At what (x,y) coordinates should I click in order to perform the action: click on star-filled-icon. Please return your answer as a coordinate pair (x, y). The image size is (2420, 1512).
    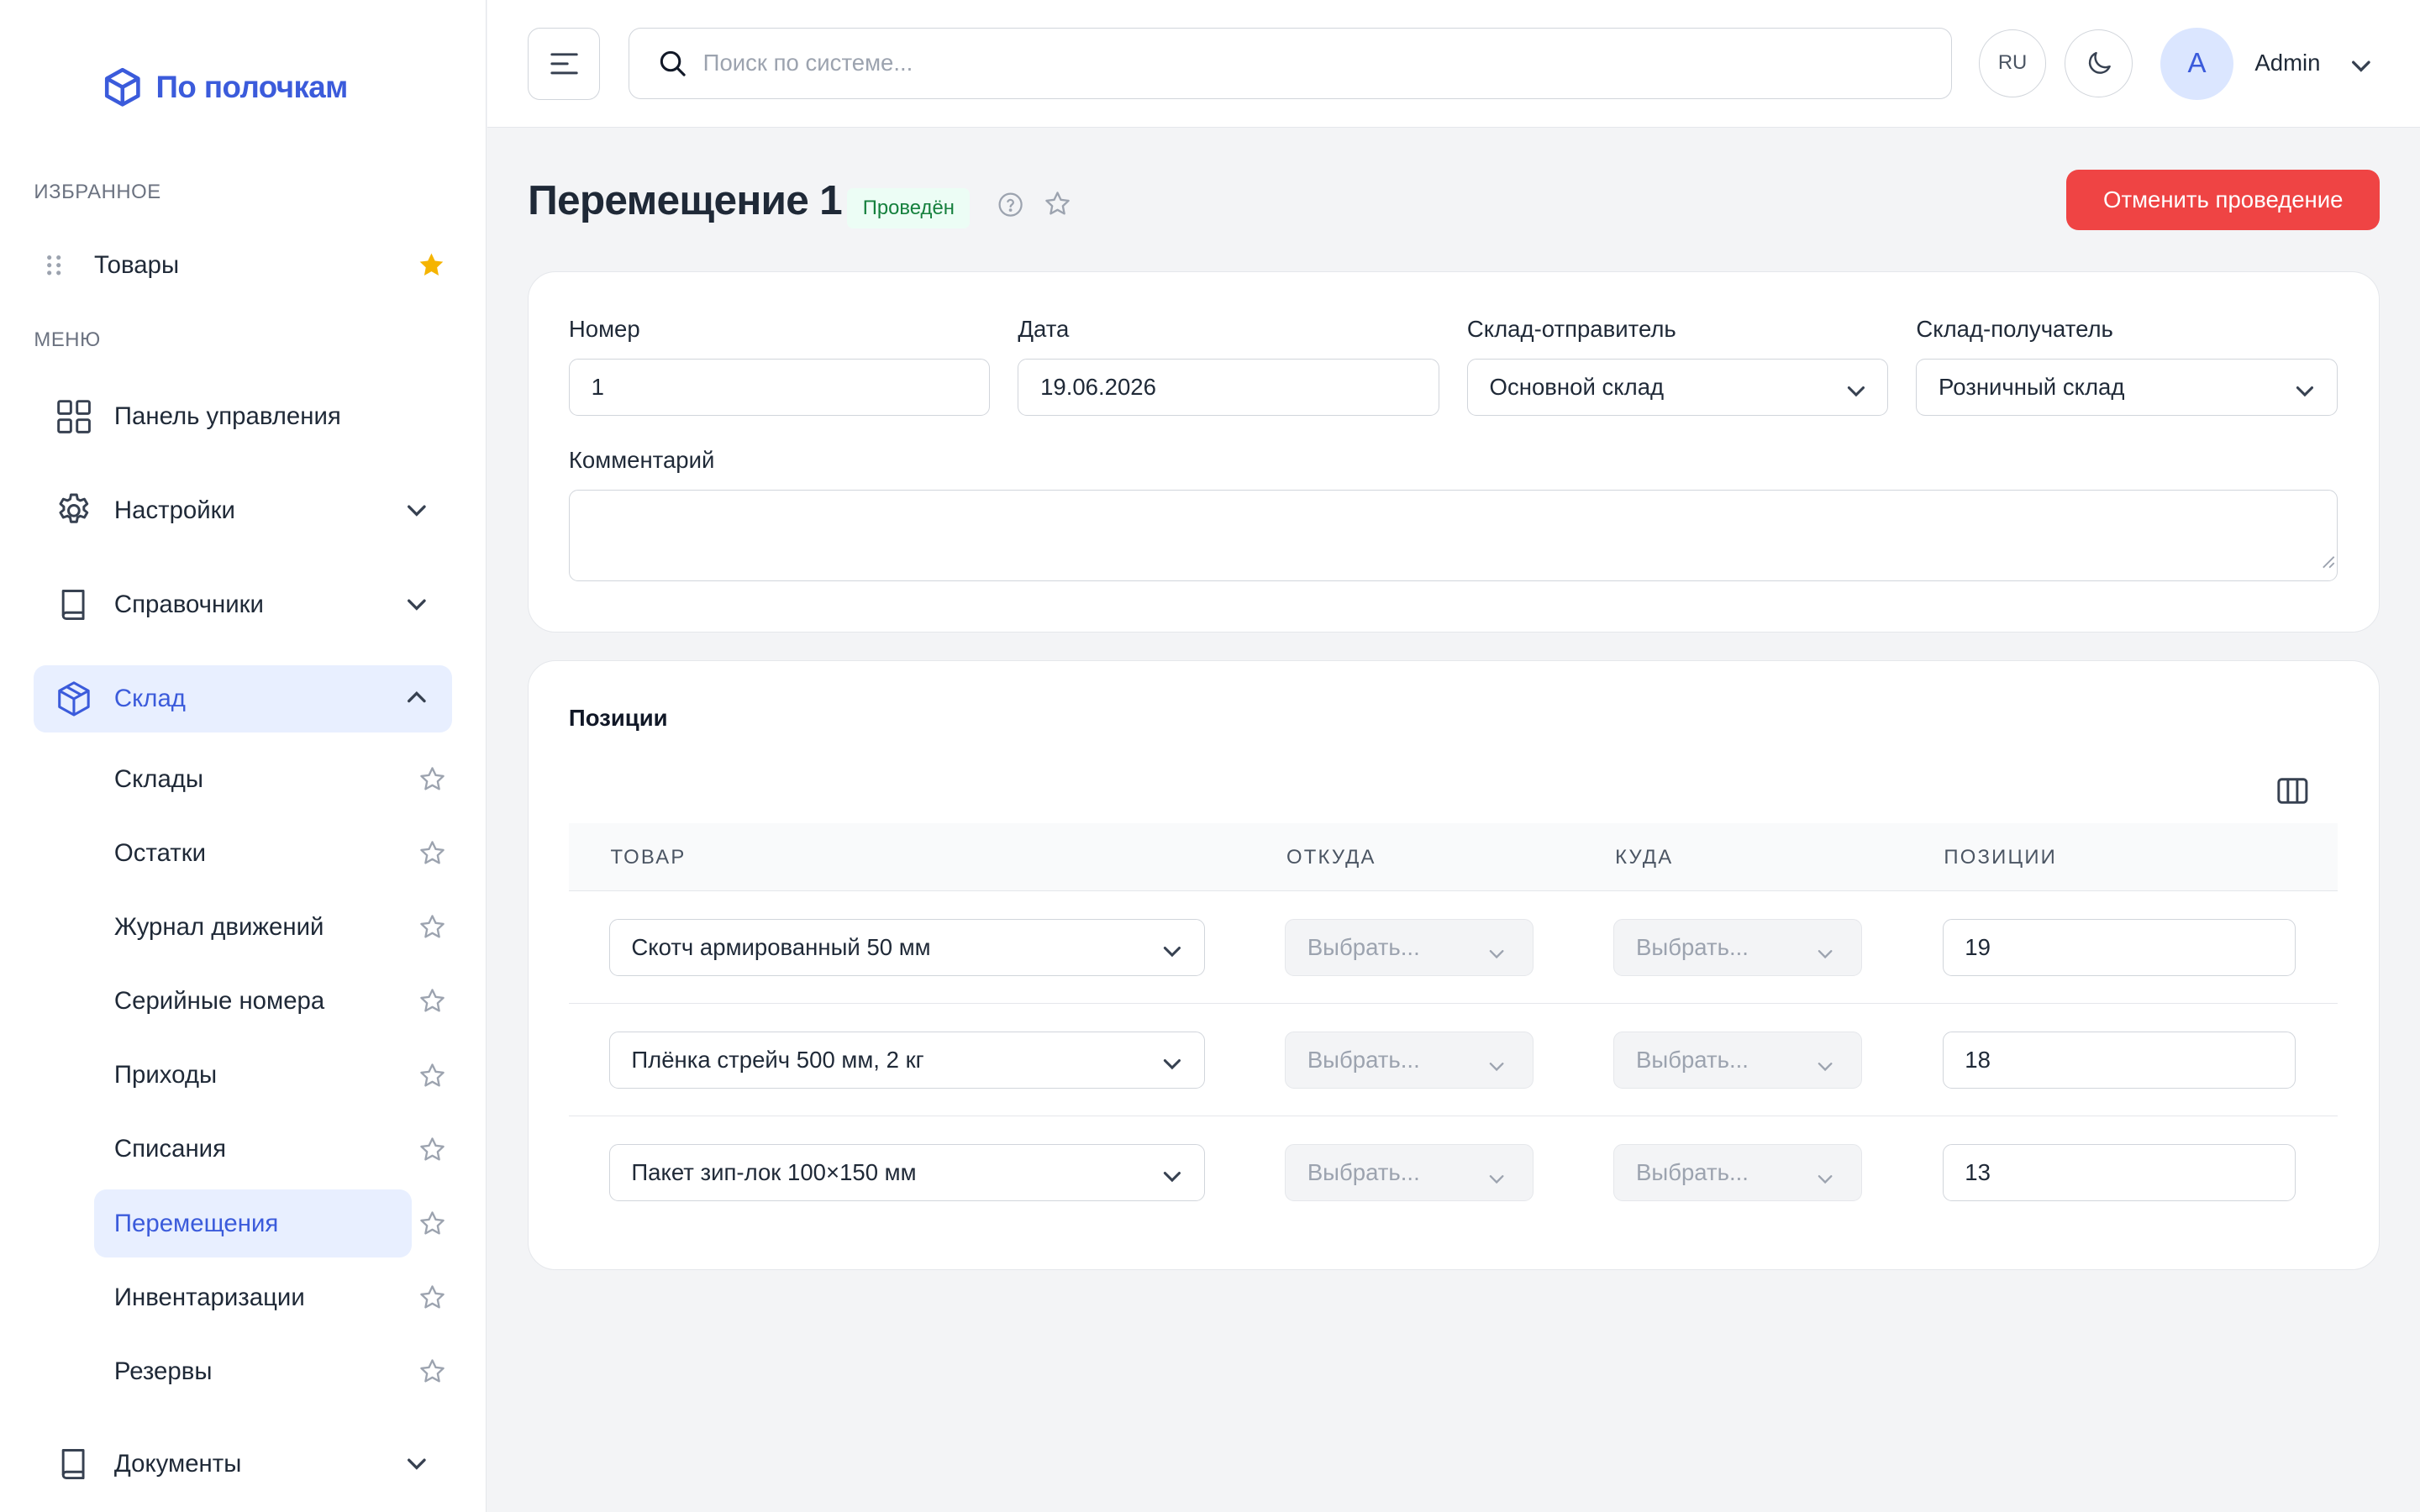
    Looking at the image, I should click on (432, 268).